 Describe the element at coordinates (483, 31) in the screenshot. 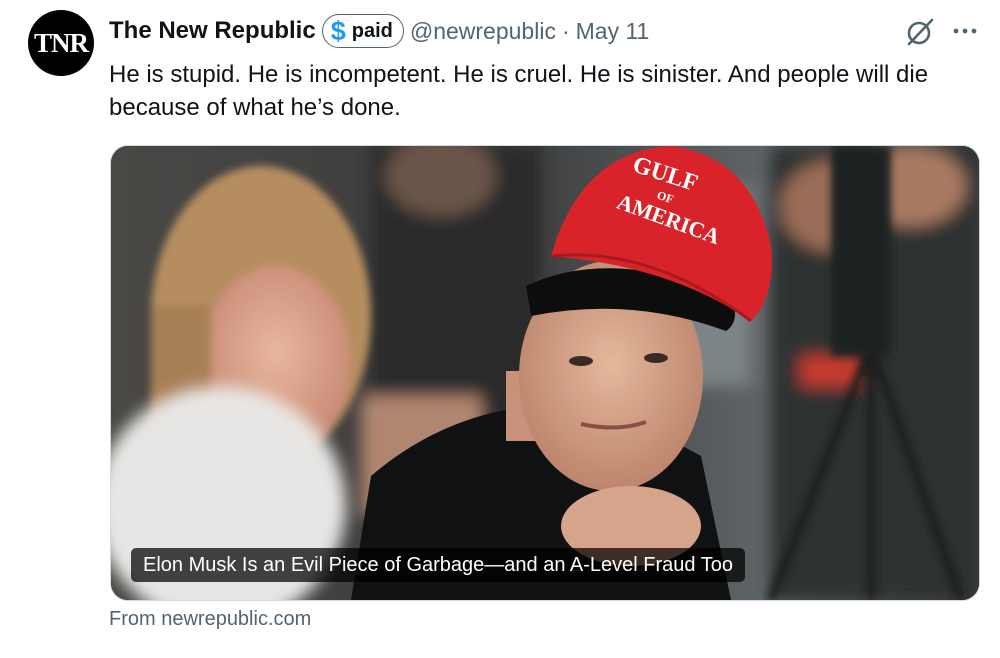

I see `author-handle: @newrepublic` at that location.